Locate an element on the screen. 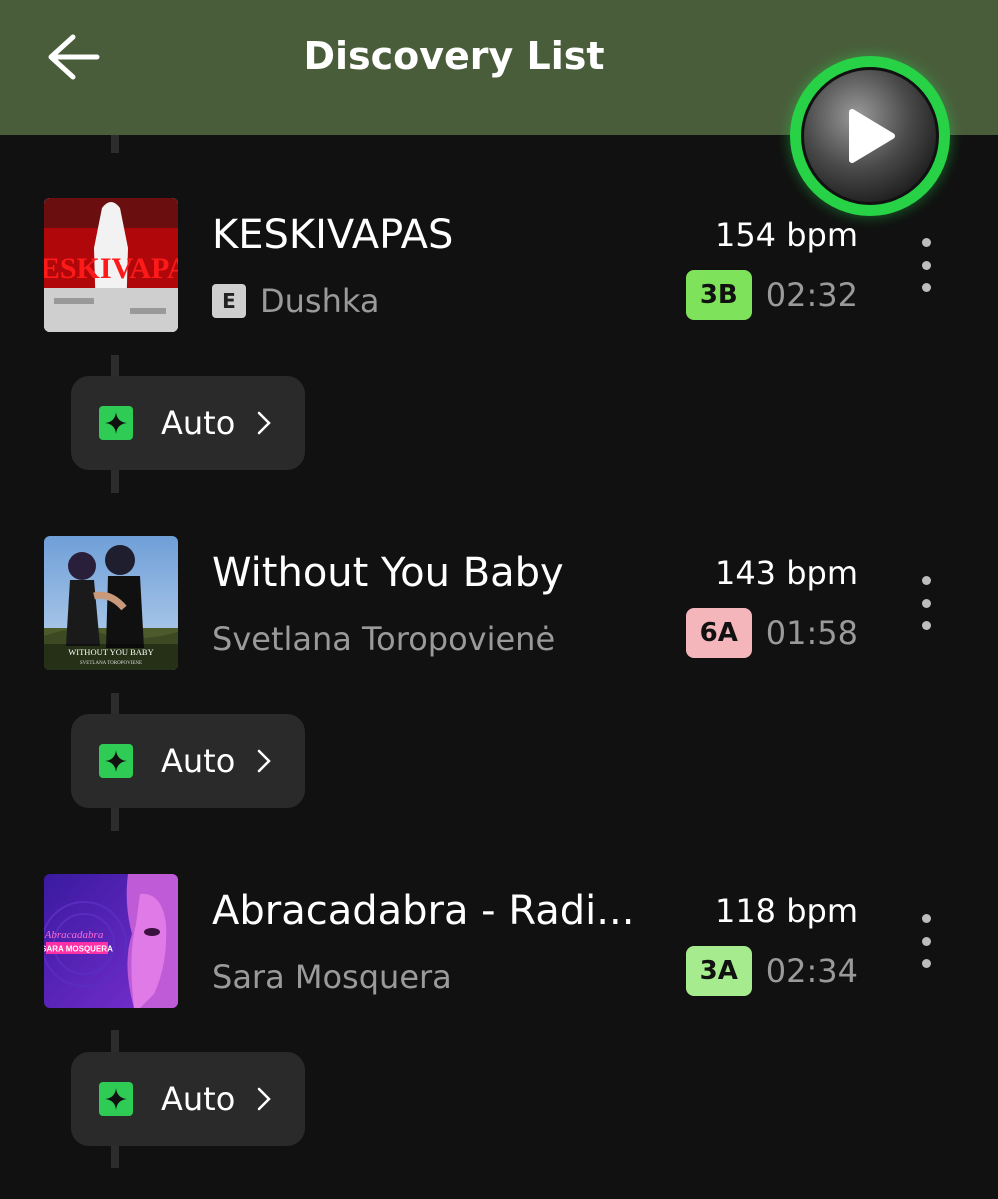 Image resolution: width=998 pixels, height=1199 pixels. track-duration: 01:58 is located at coordinates (811, 633).